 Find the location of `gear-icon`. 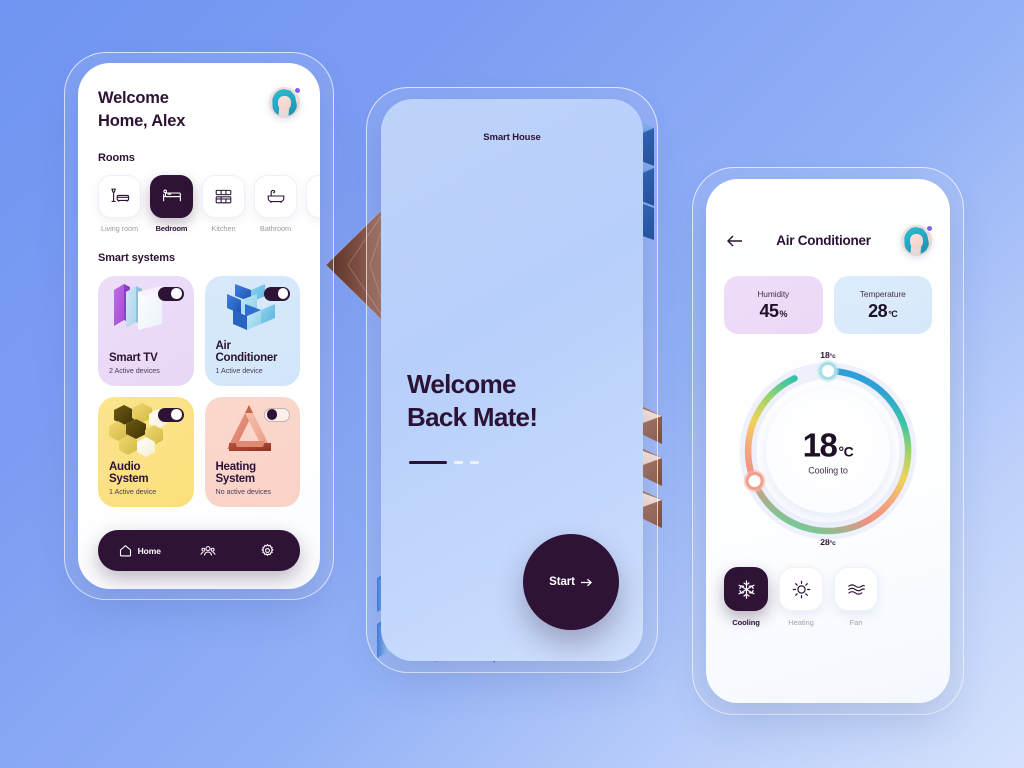

gear-icon is located at coordinates (268, 550).